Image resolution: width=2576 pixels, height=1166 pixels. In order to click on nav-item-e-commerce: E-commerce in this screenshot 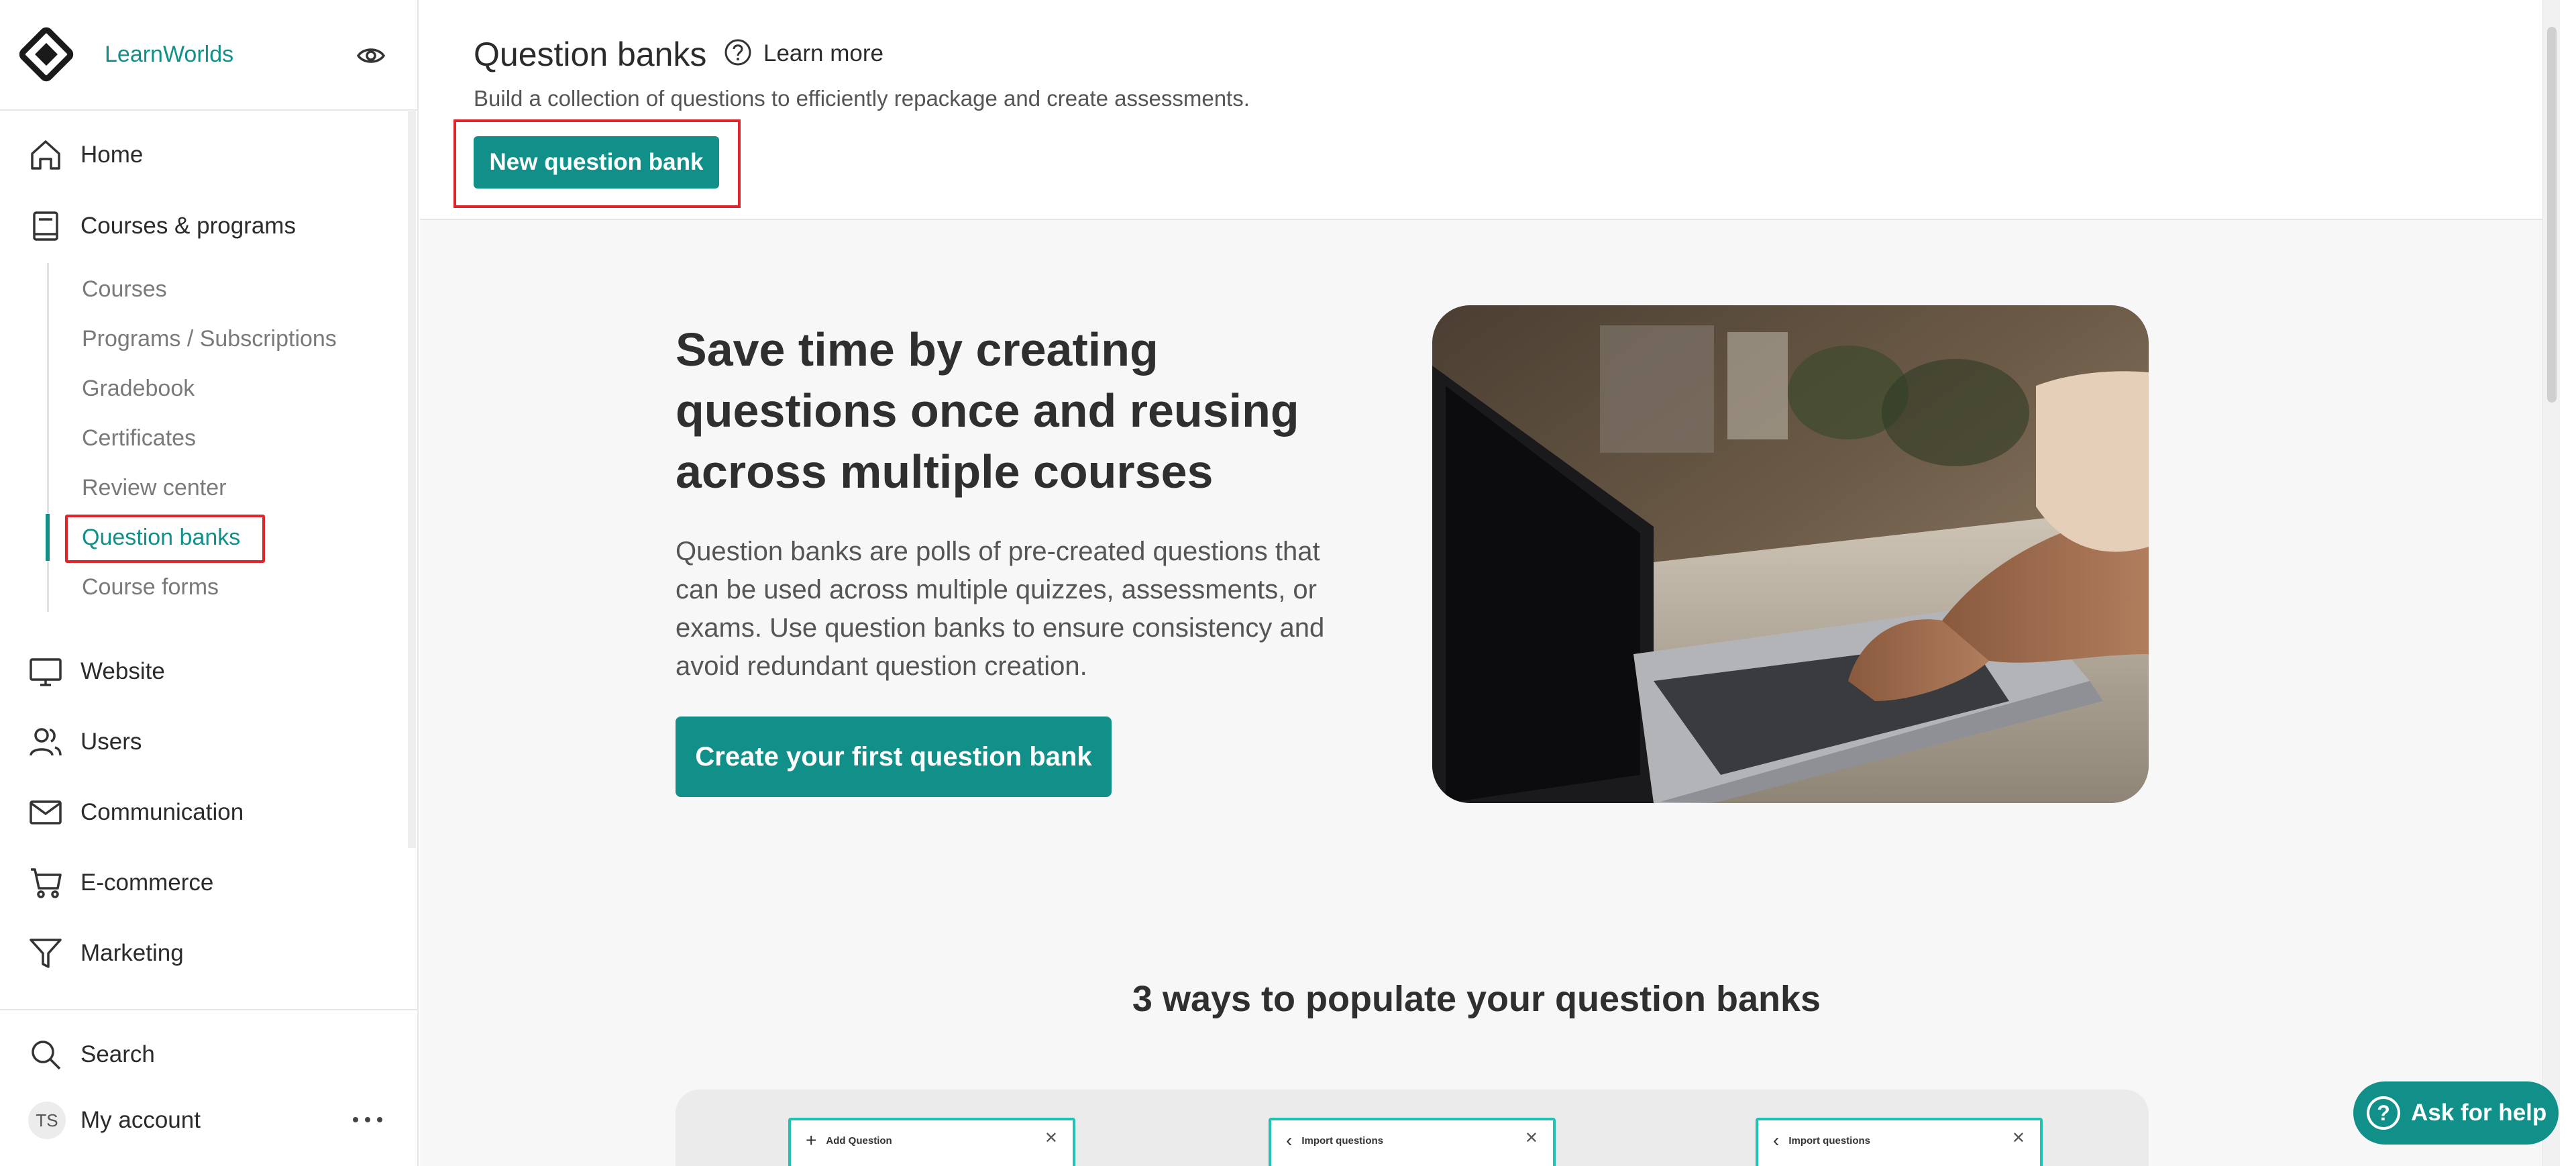, I will do `click(201, 883)`.